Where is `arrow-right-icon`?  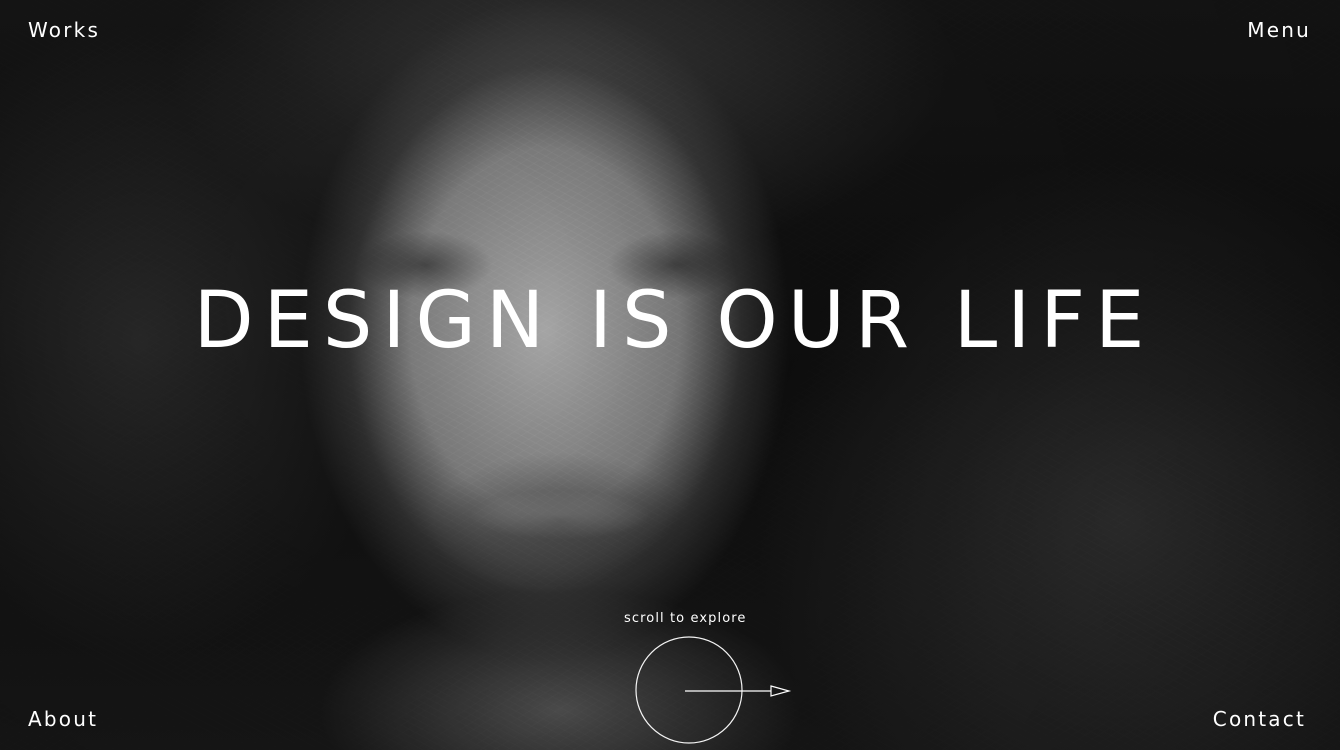
arrow-right-icon is located at coordinates (738, 691).